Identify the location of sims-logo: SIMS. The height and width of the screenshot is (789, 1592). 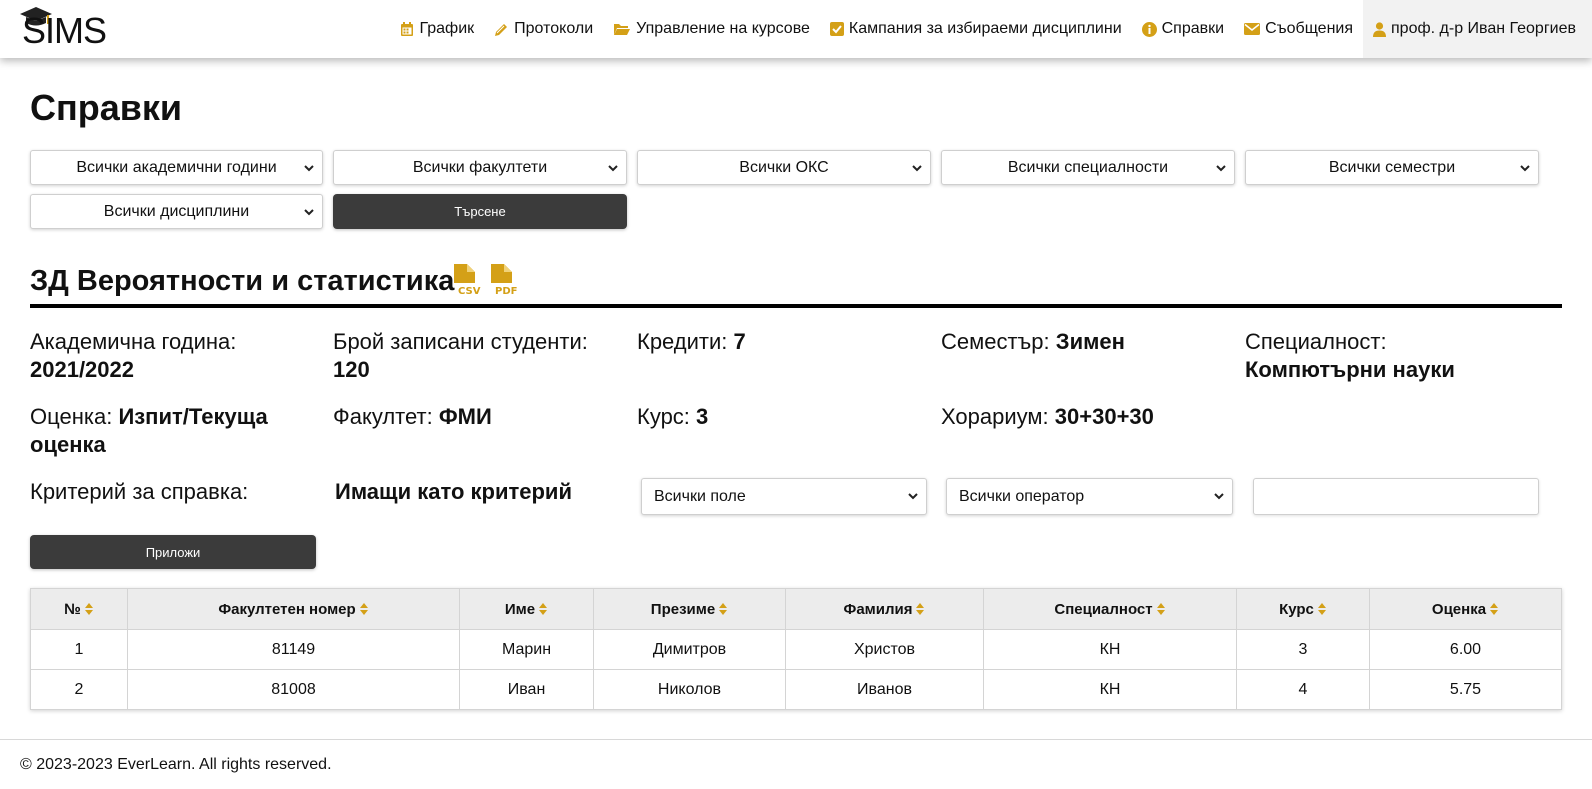
(68, 28).